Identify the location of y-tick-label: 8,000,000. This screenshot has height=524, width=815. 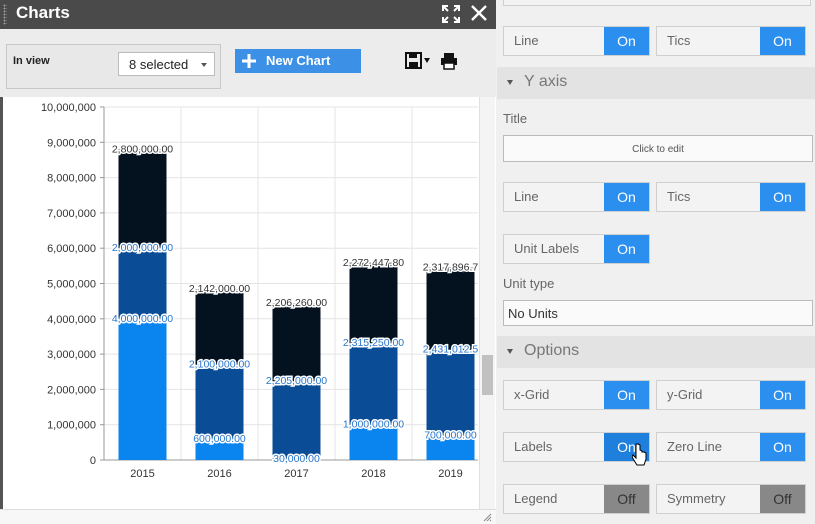
(71, 179).